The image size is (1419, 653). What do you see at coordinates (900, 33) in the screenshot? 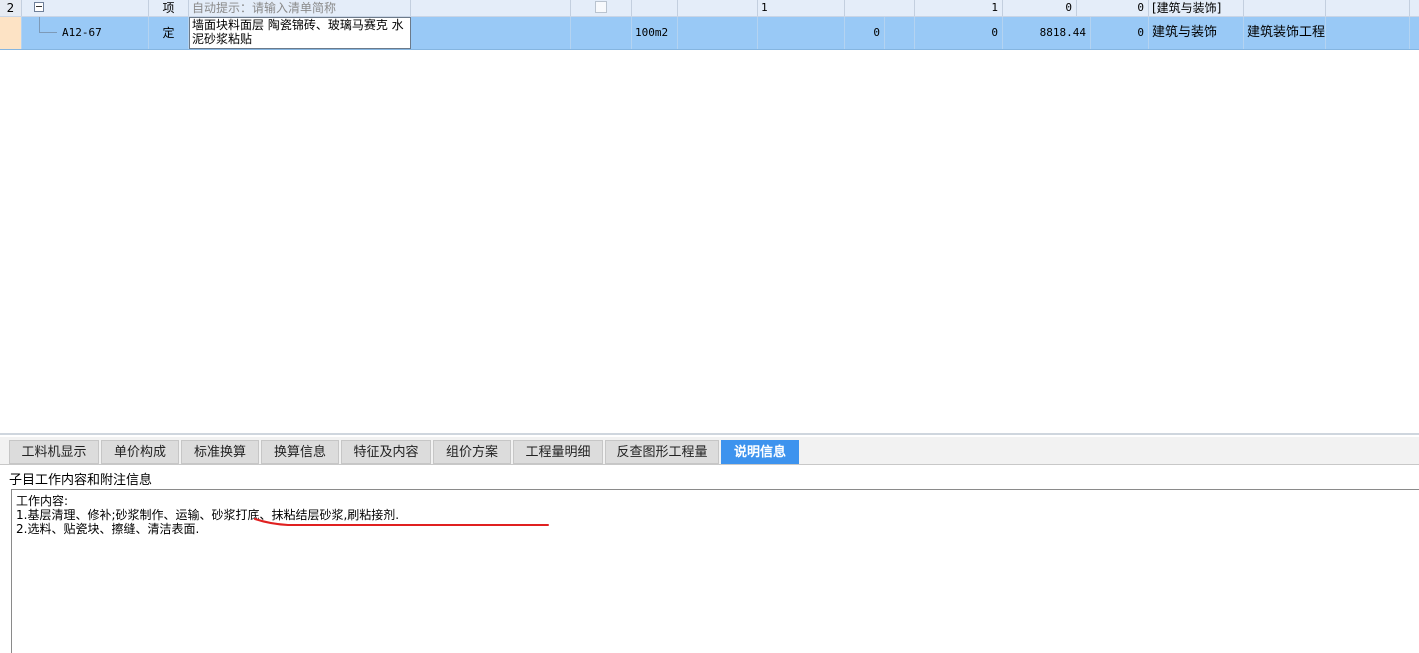
I see `spacer-cell` at bounding box center [900, 33].